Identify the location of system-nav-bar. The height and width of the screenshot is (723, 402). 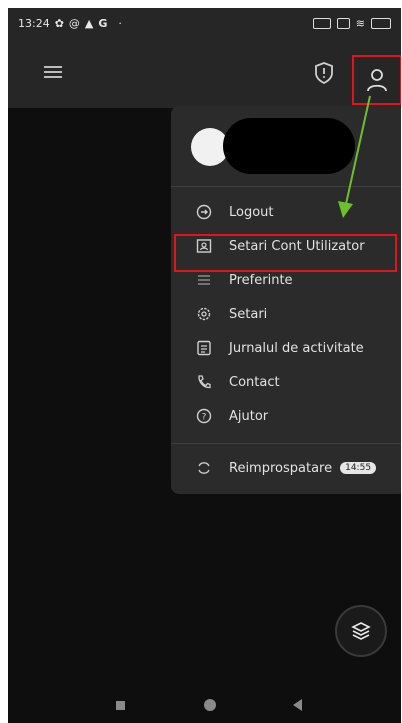
(204, 705).